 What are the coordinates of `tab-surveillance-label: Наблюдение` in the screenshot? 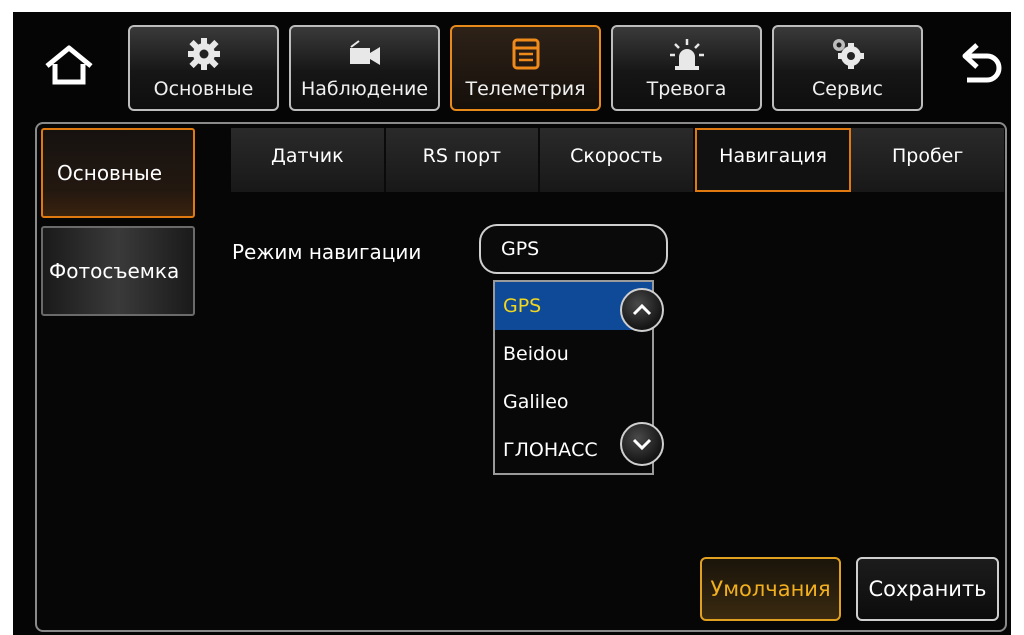 It's located at (364, 89).